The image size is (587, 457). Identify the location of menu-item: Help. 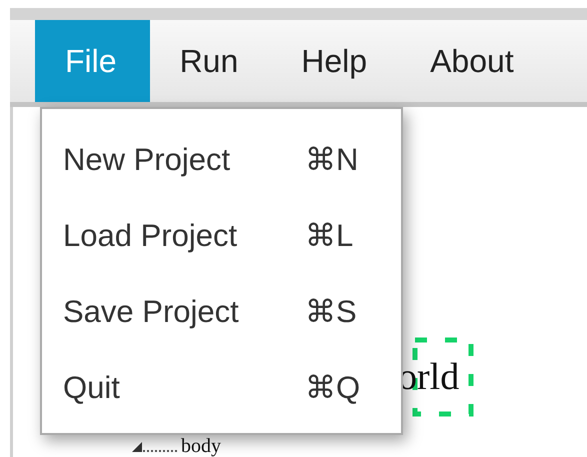
(335, 61).